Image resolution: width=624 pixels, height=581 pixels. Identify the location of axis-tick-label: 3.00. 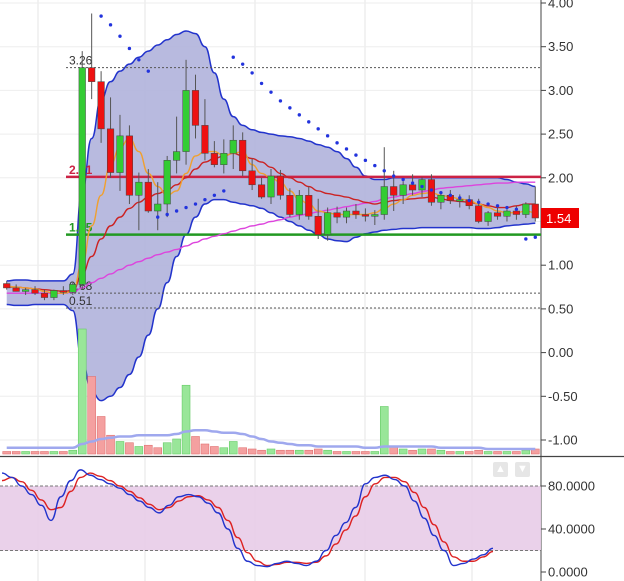
(560, 90).